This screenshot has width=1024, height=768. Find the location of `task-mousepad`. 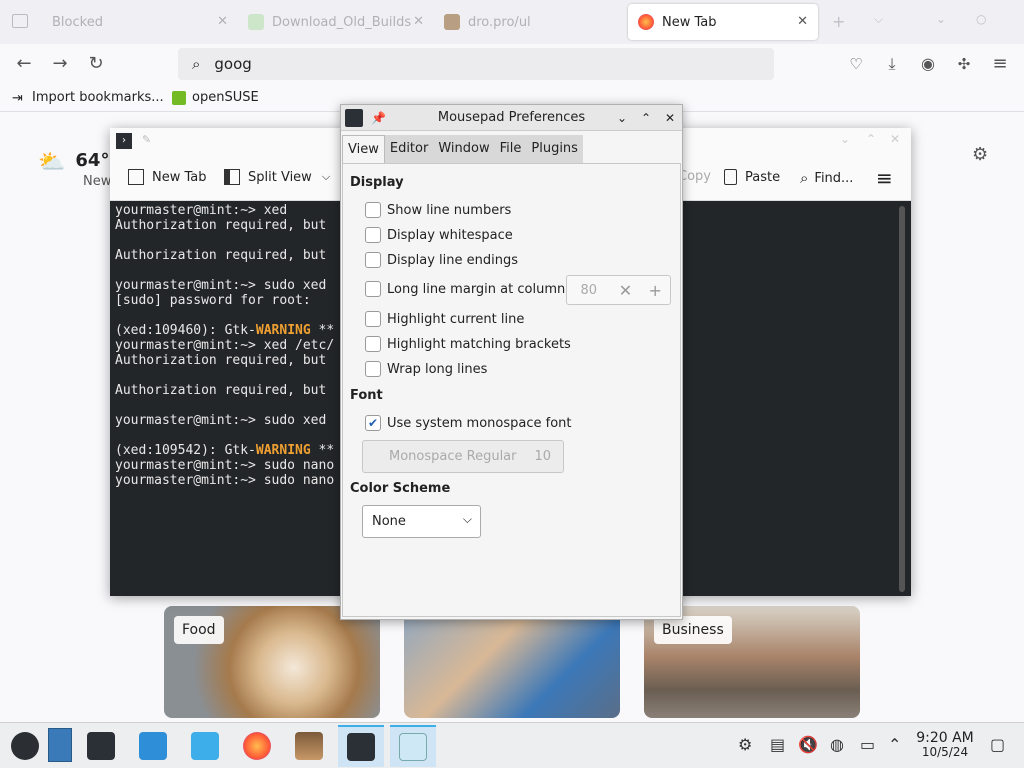

task-mousepad is located at coordinates (413, 746).